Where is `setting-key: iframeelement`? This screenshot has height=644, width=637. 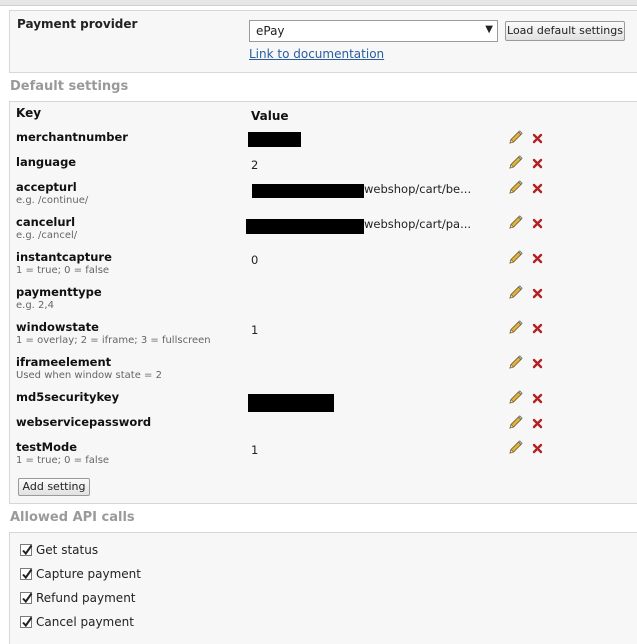 setting-key: iframeelement is located at coordinates (64, 362).